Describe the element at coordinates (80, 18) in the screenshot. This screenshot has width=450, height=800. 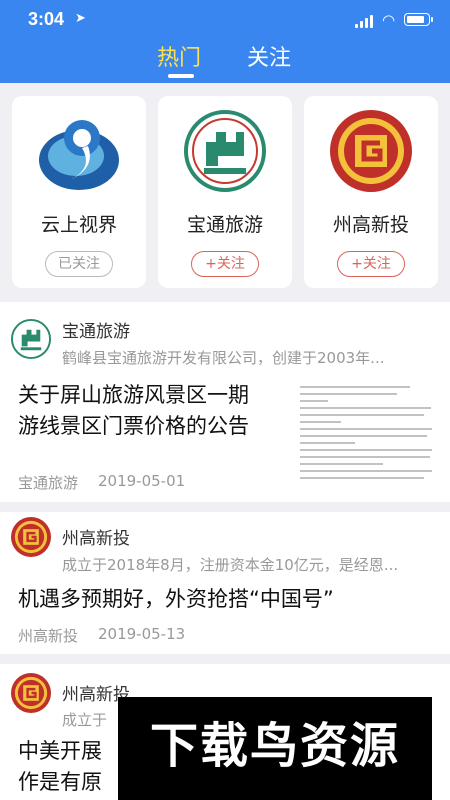
I see `location-arrow-icon: ➤` at that location.